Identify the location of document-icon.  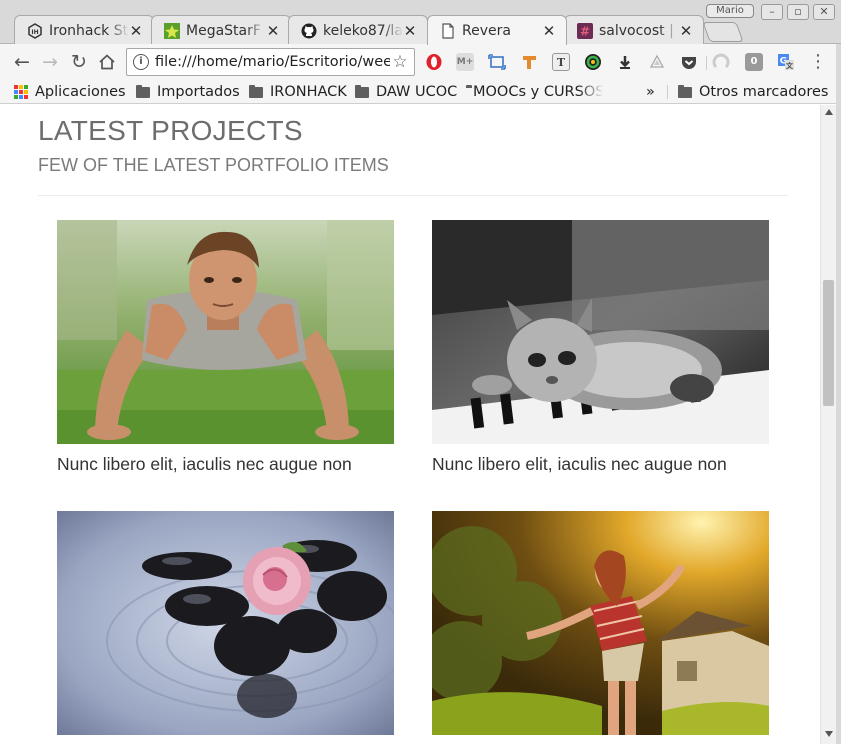
(448, 30).